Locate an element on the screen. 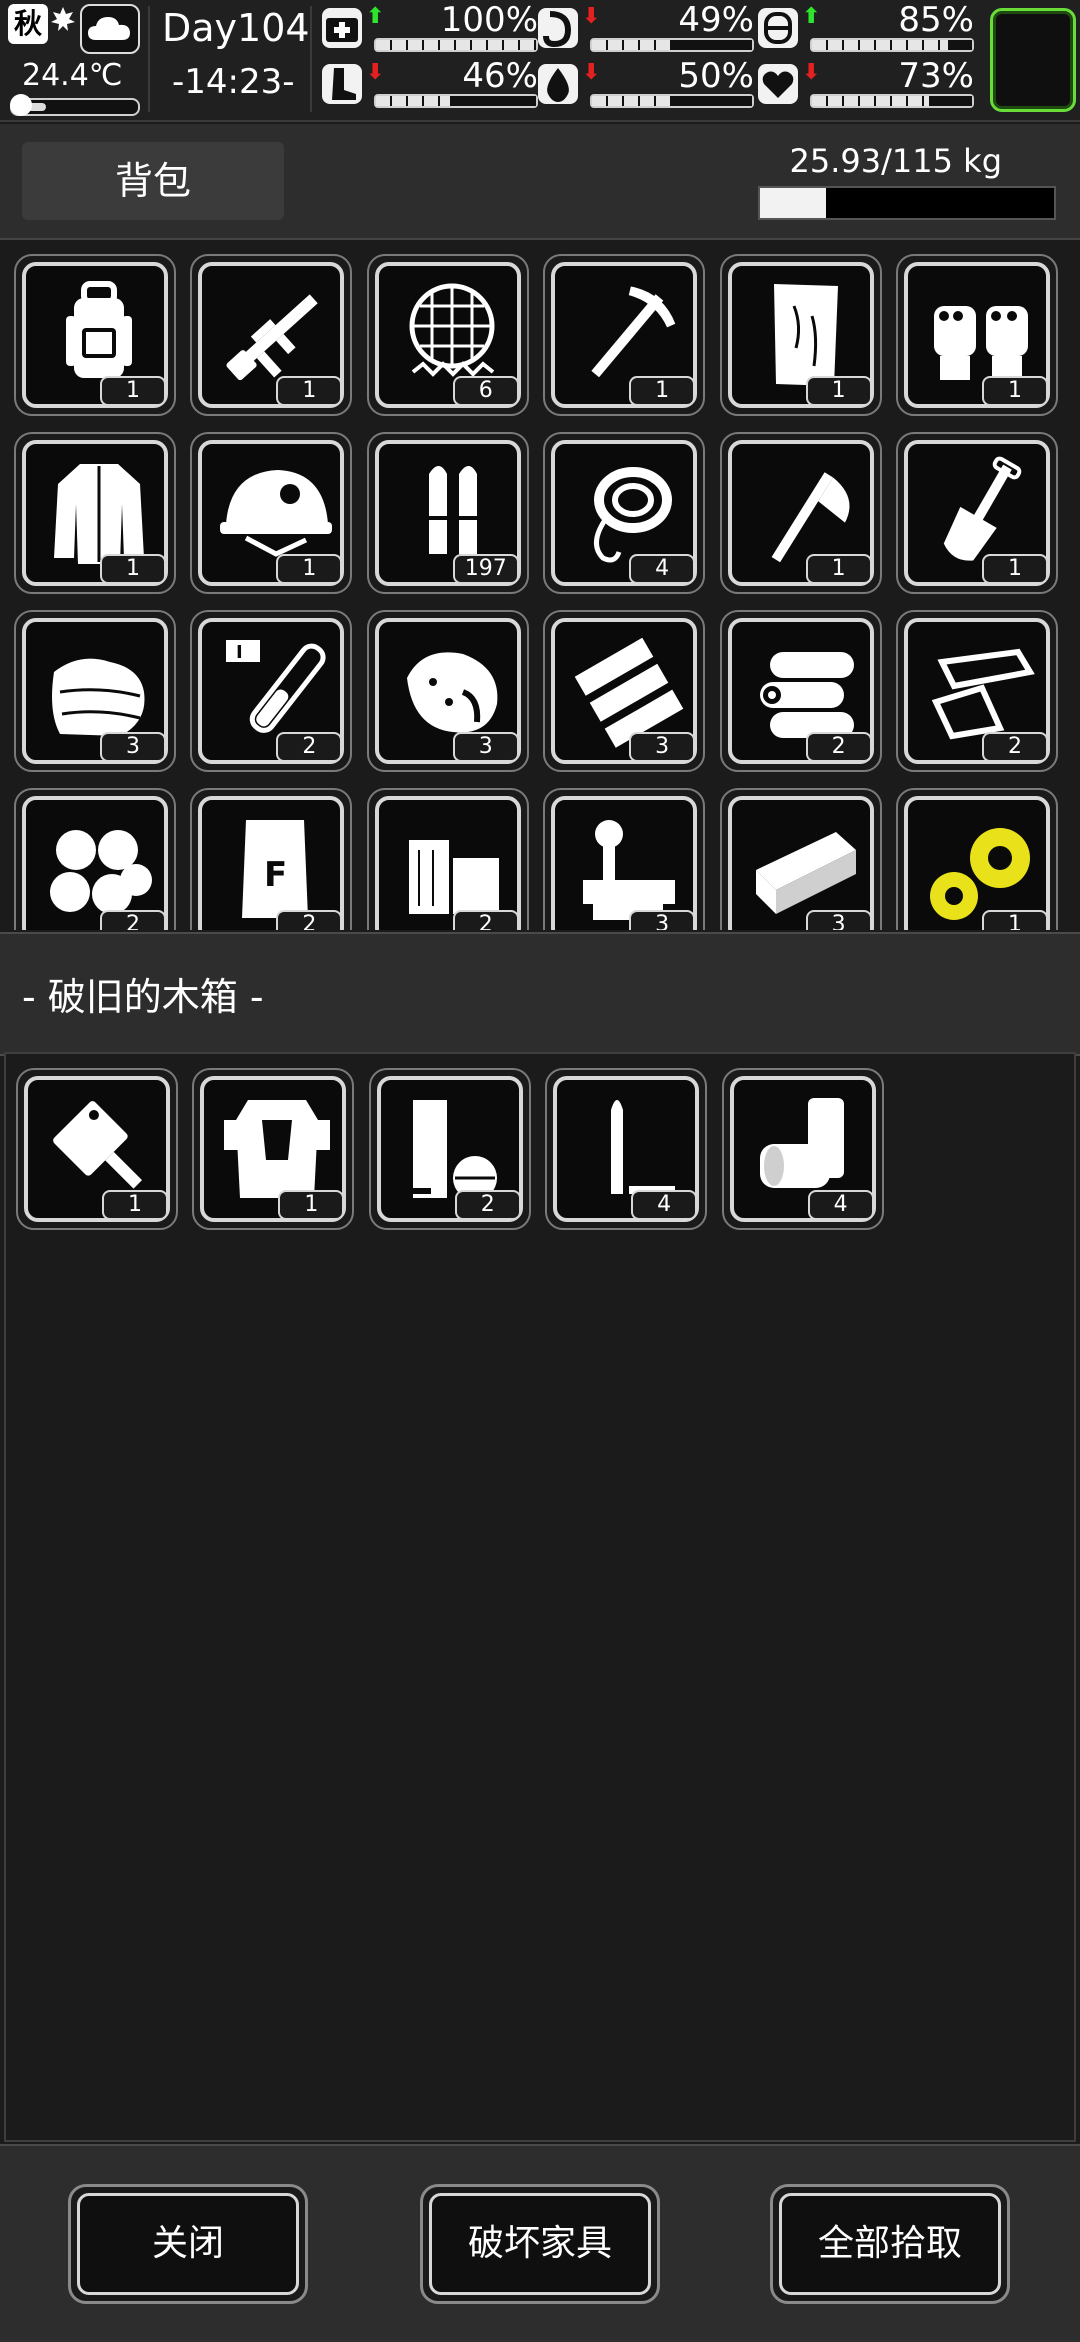 This screenshot has width=1080, height=2342. item-count: 6 is located at coordinates (485, 391).